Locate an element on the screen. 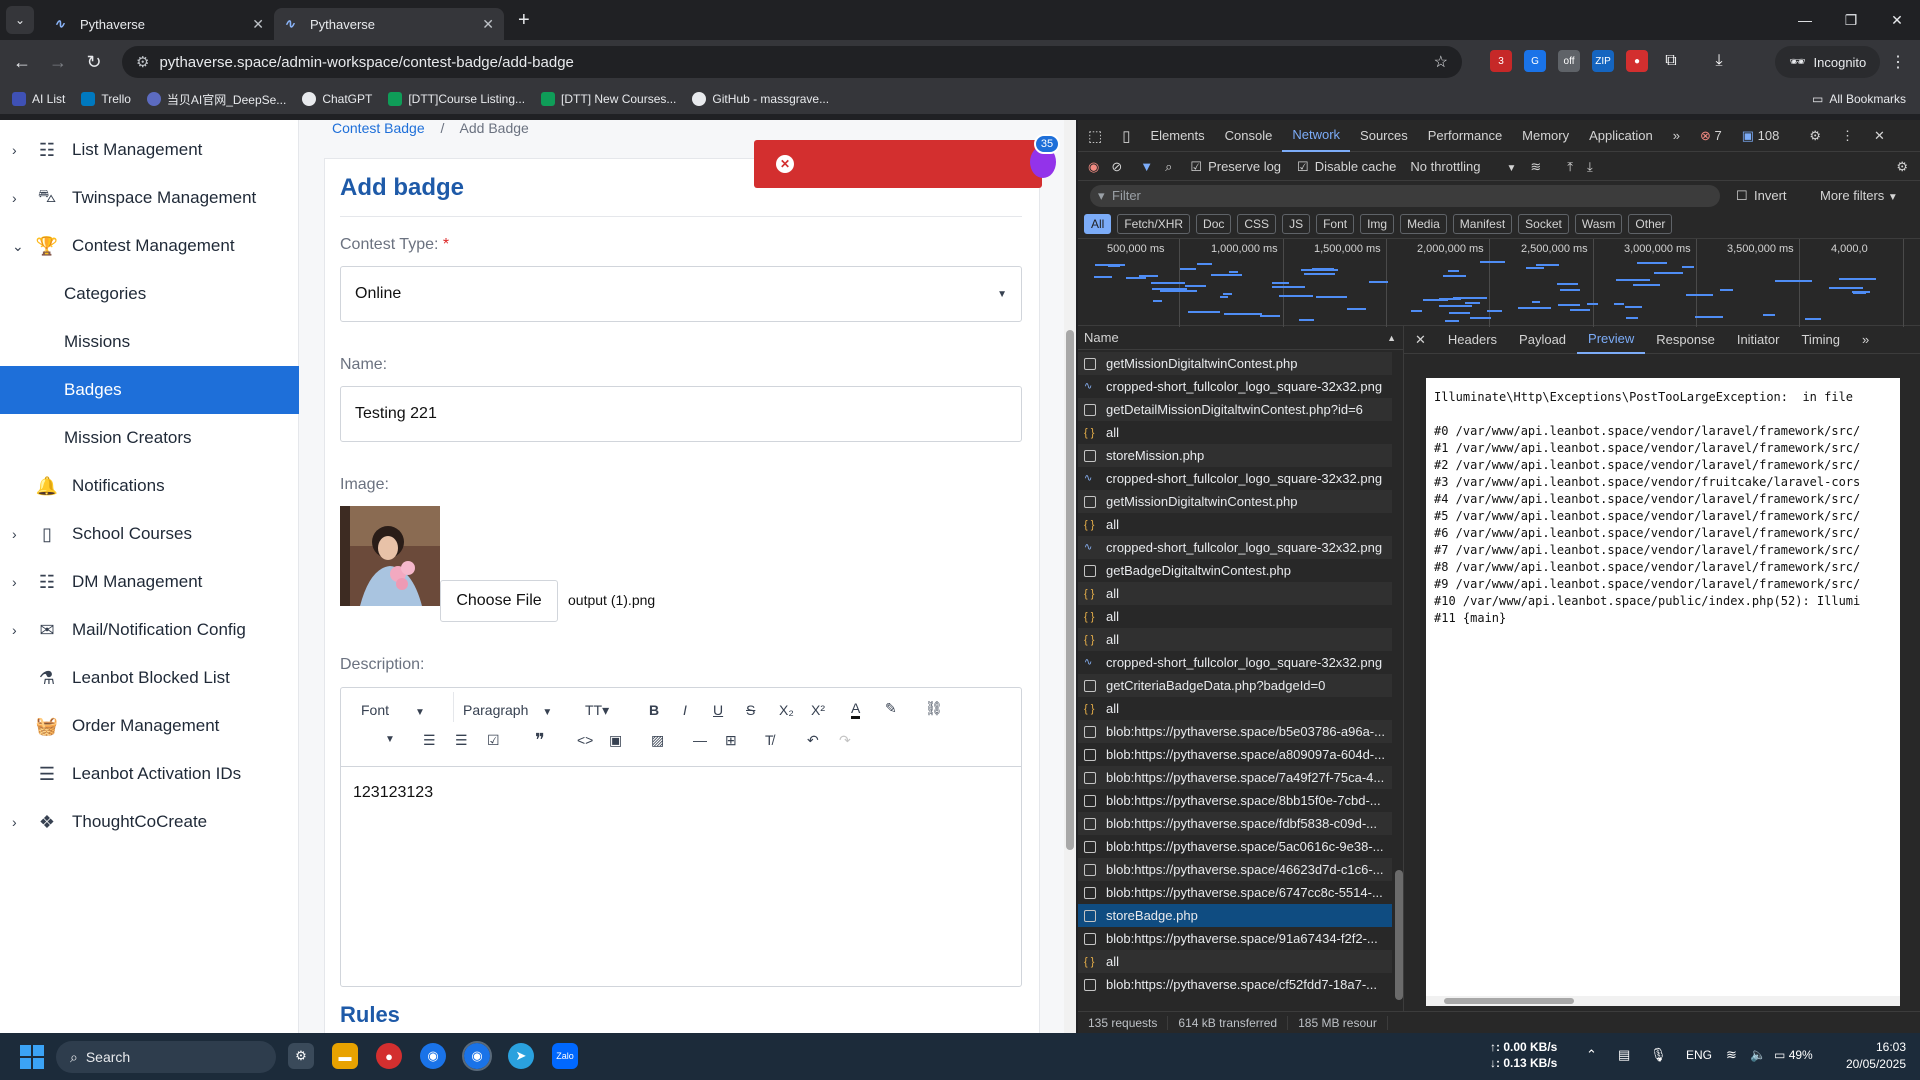  chrome-menu-icon: ⋮ is located at coordinates (1898, 62).